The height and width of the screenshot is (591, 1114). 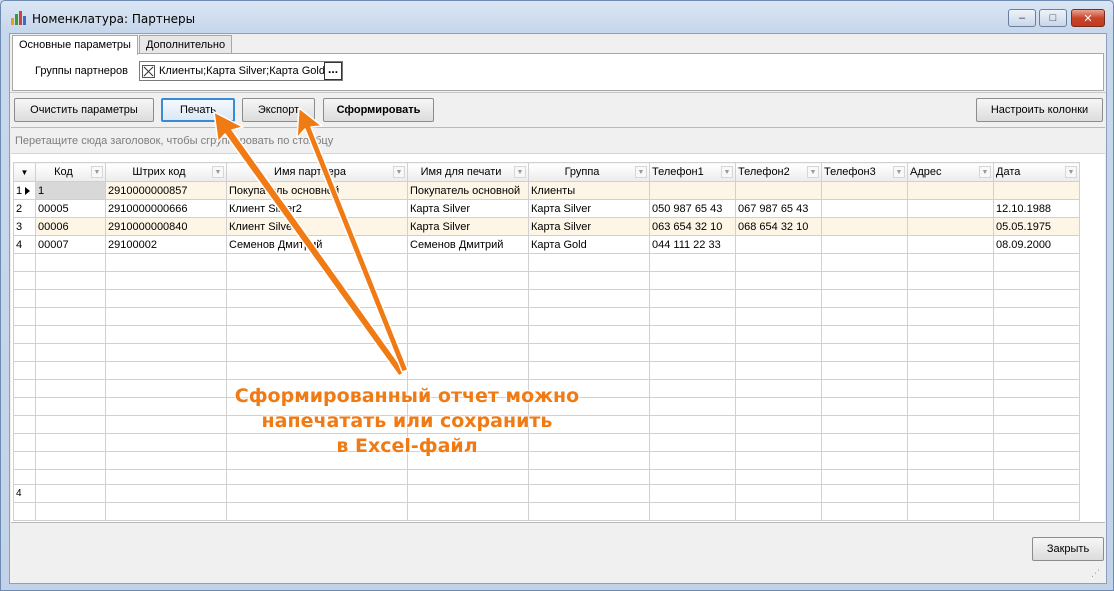 I want to click on table-cell: 2910000000840, so click(x=166, y=226).